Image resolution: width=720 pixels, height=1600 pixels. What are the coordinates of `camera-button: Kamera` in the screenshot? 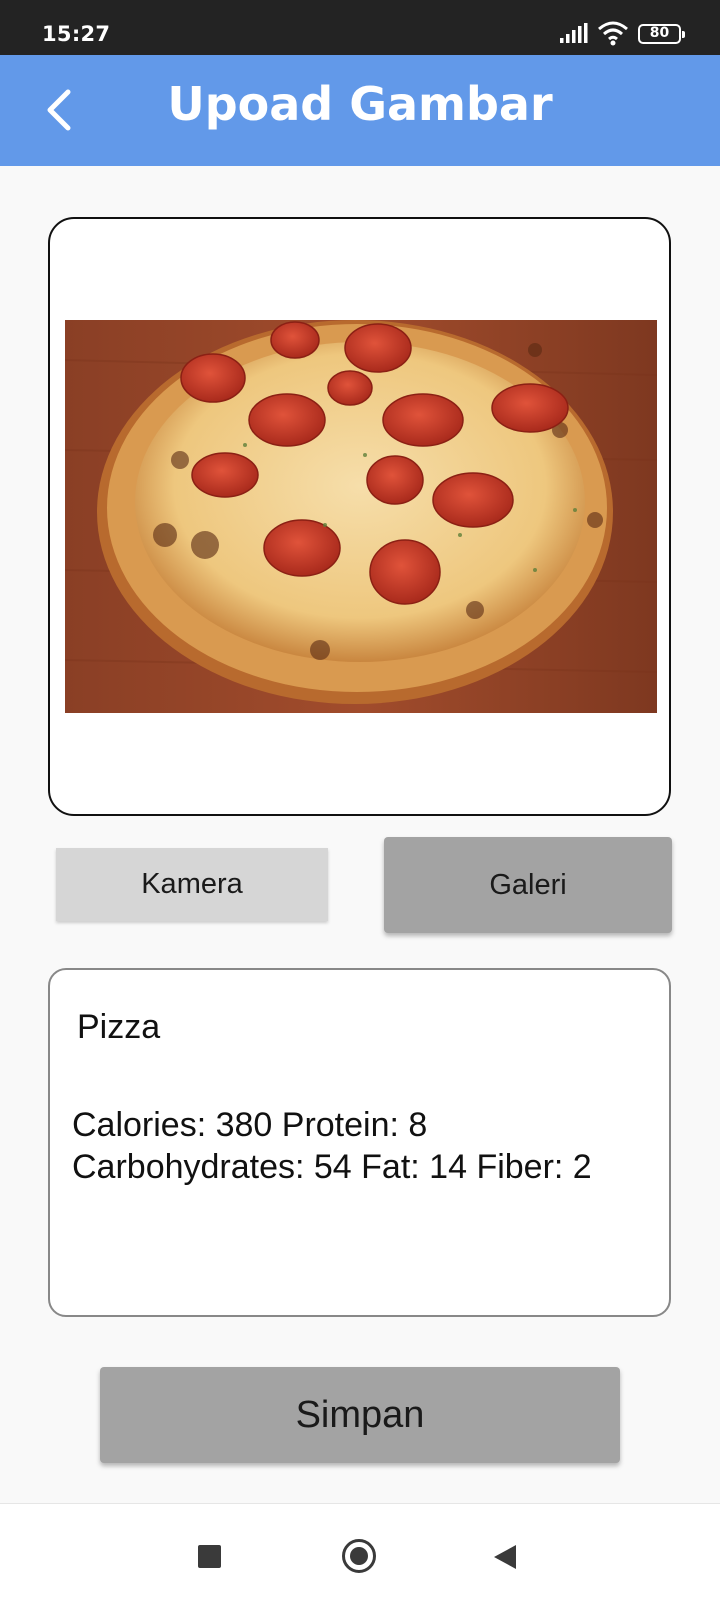 It's located at (192, 884).